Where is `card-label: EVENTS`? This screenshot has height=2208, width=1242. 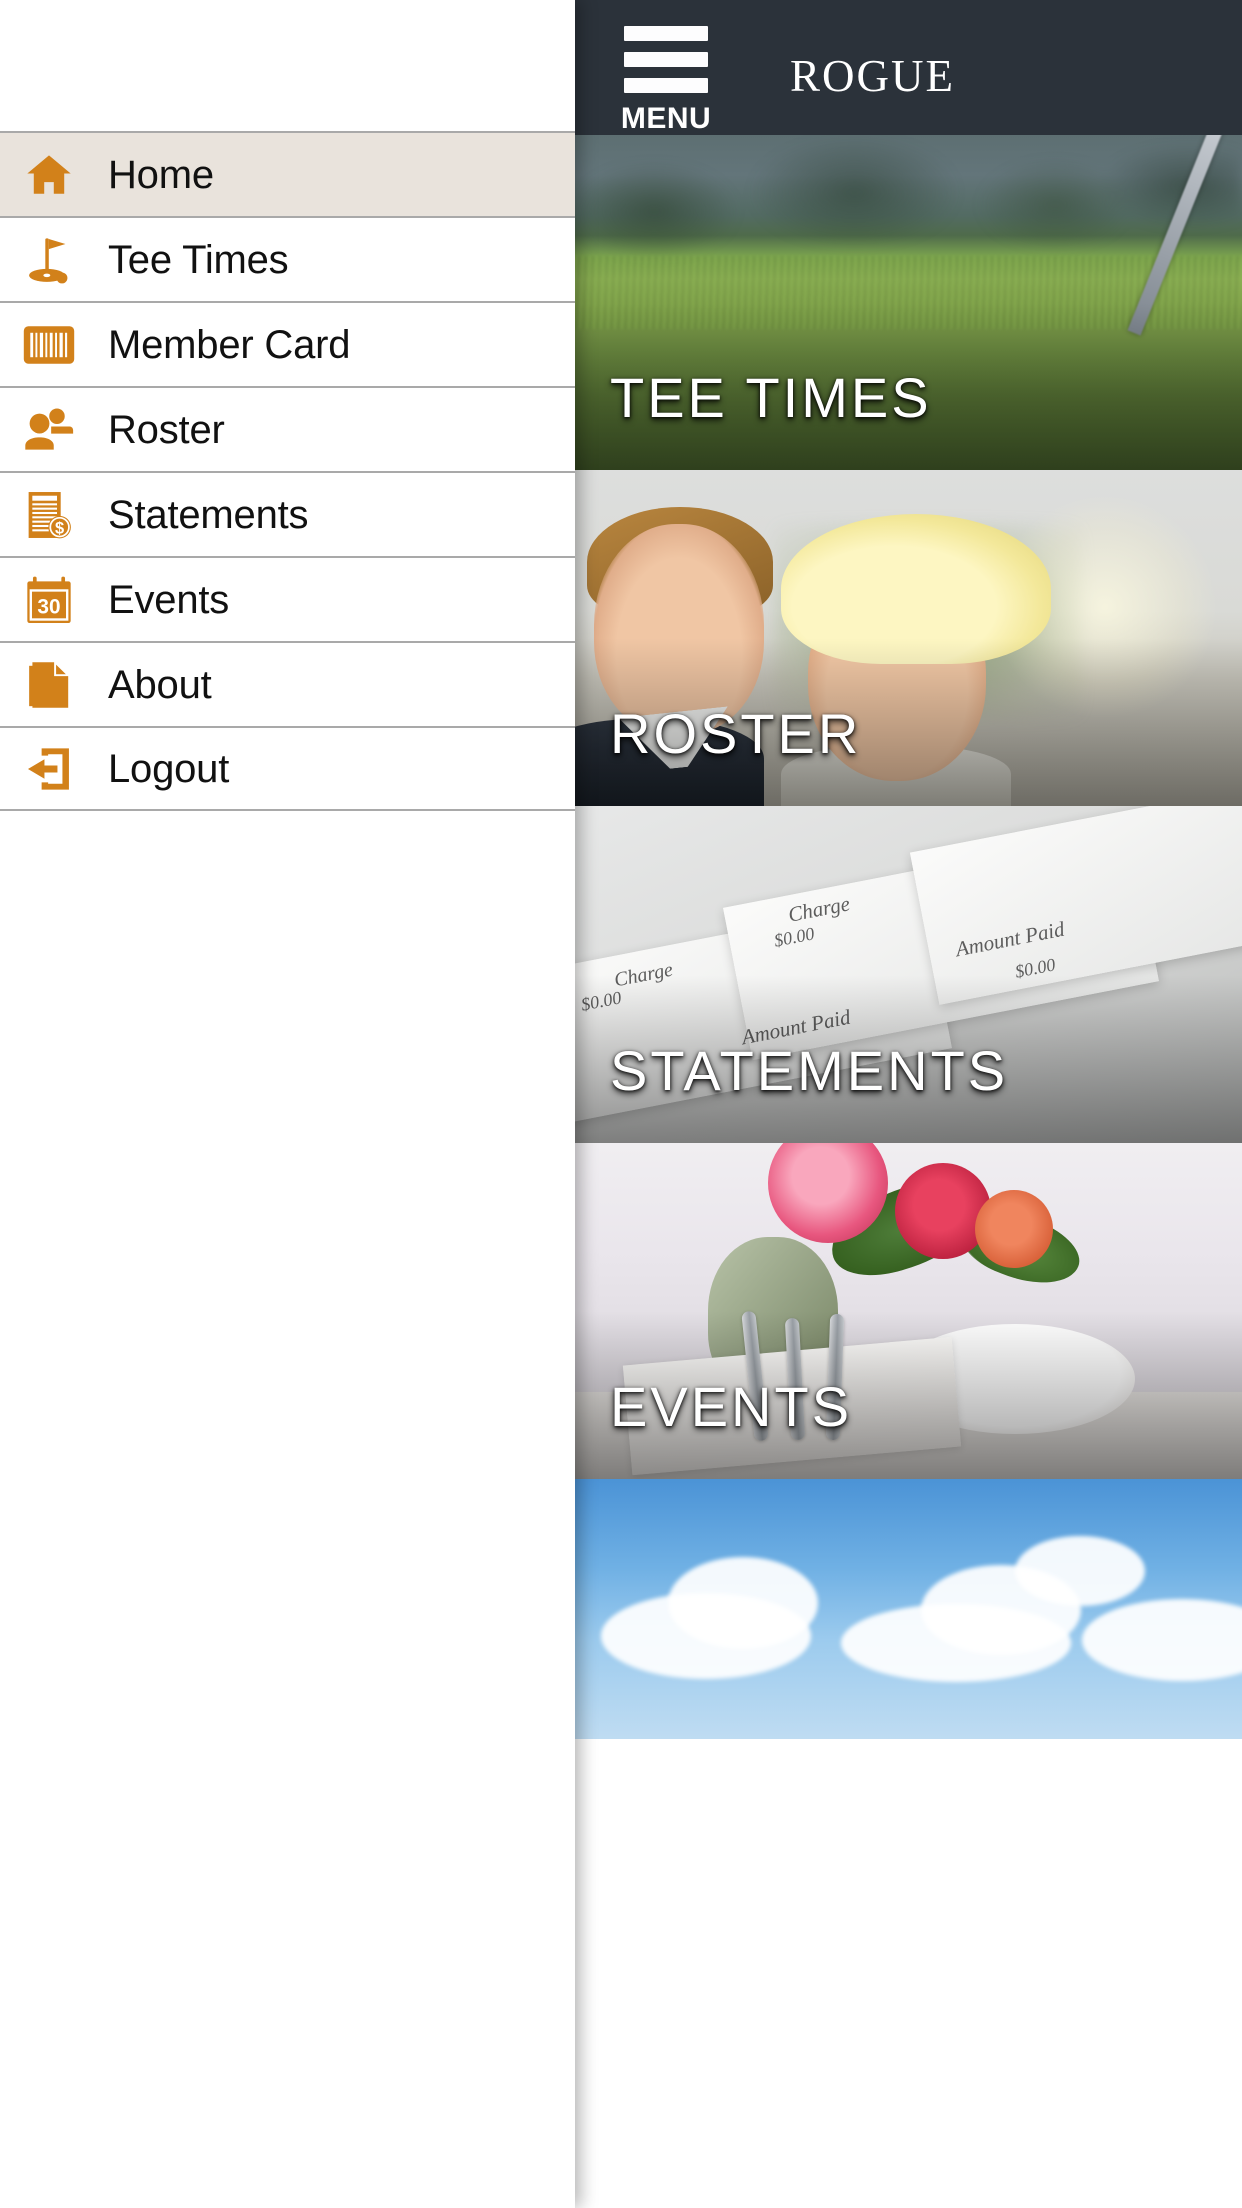
card-label: EVENTS is located at coordinates (731, 1406).